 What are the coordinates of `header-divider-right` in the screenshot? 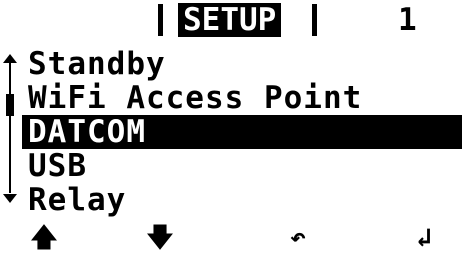 It's located at (314, 20).